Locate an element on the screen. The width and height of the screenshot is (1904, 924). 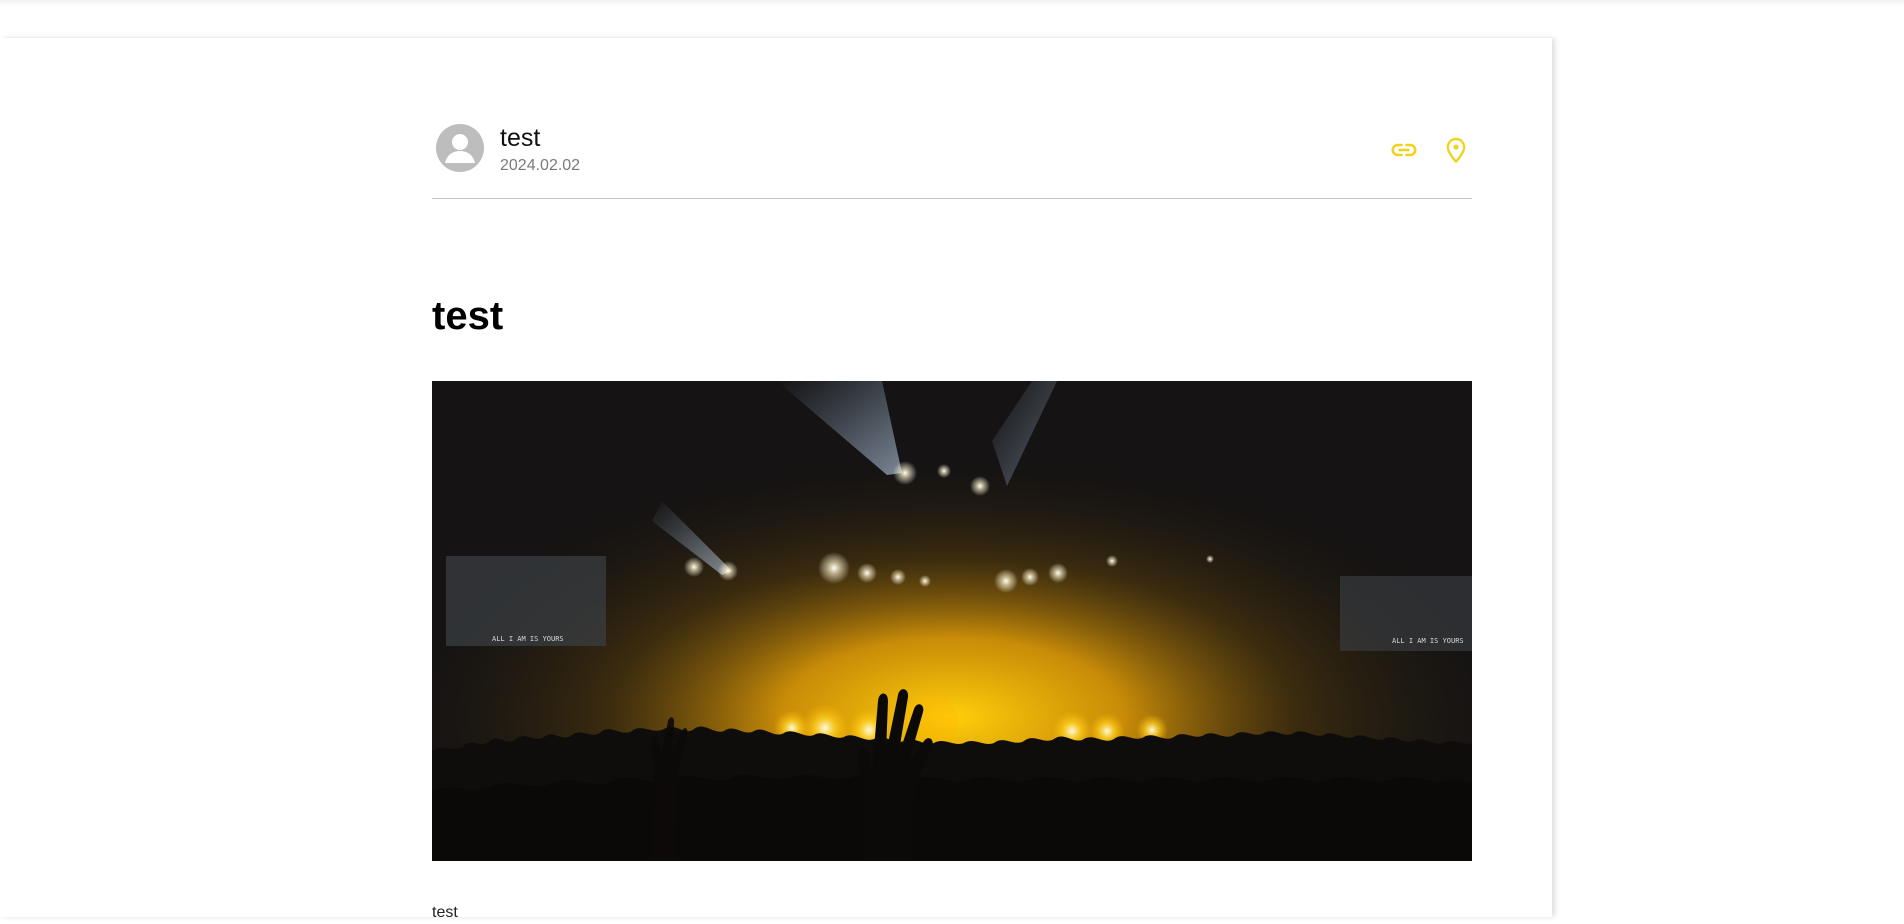
post-title: test is located at coordinates (468, 316).